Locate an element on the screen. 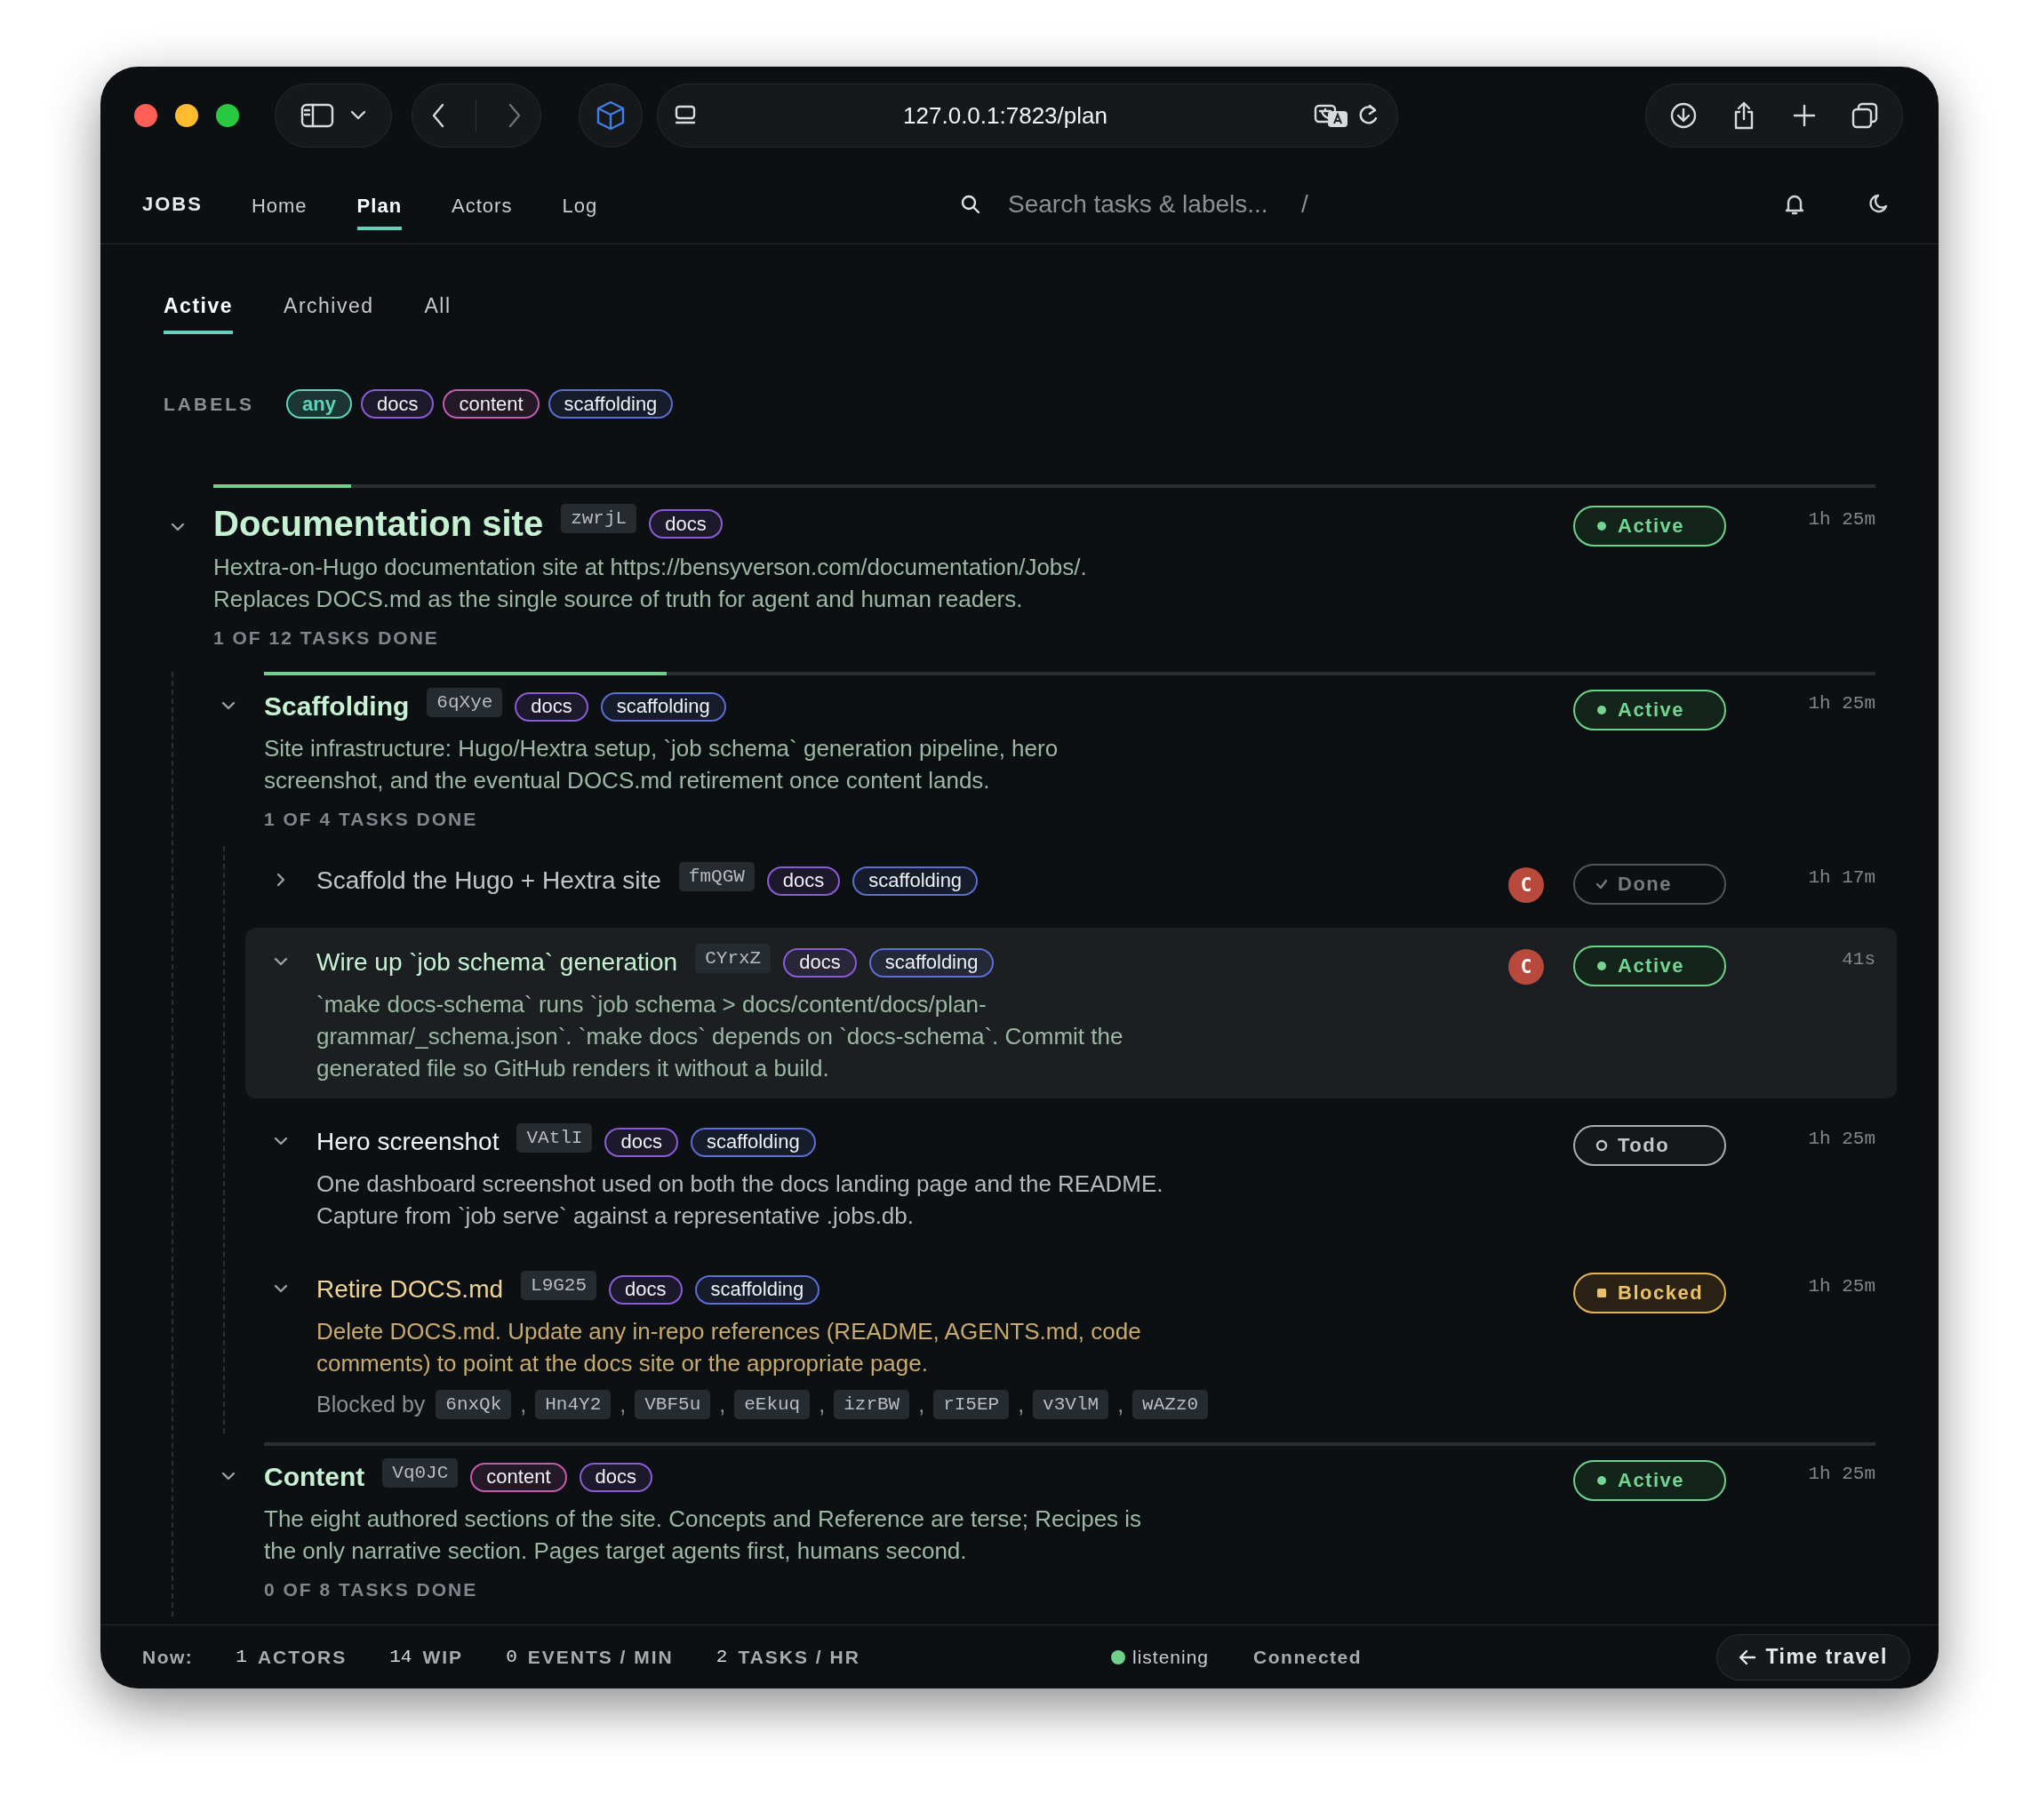 This screenshot has width=2039, height=1820. chevron-right-icon is located at coordinates (514, 115).